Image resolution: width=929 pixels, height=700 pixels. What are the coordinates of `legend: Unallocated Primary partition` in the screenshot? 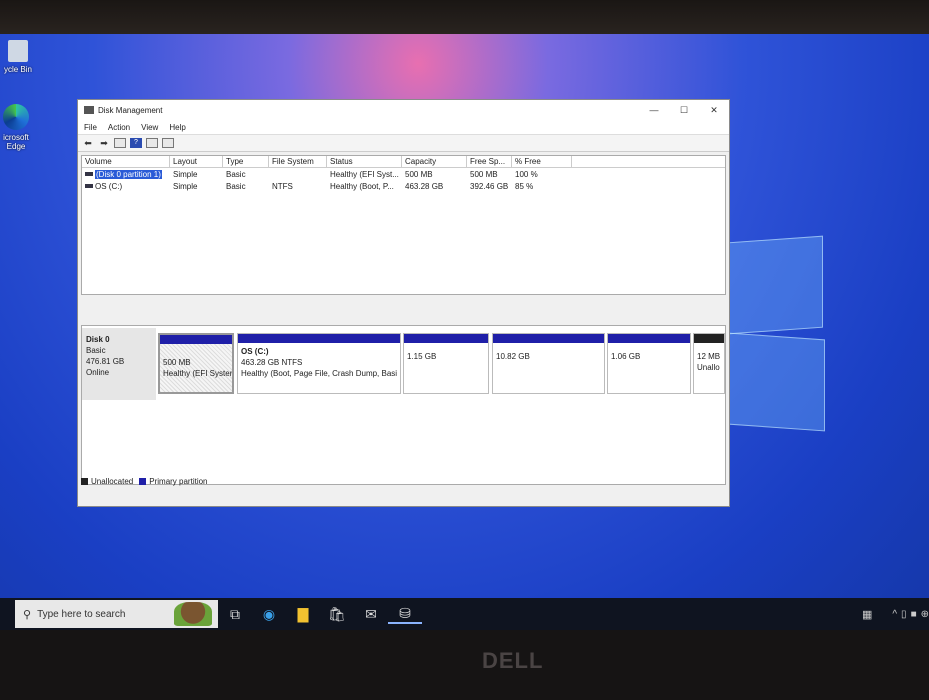 It's located at (144, 481).